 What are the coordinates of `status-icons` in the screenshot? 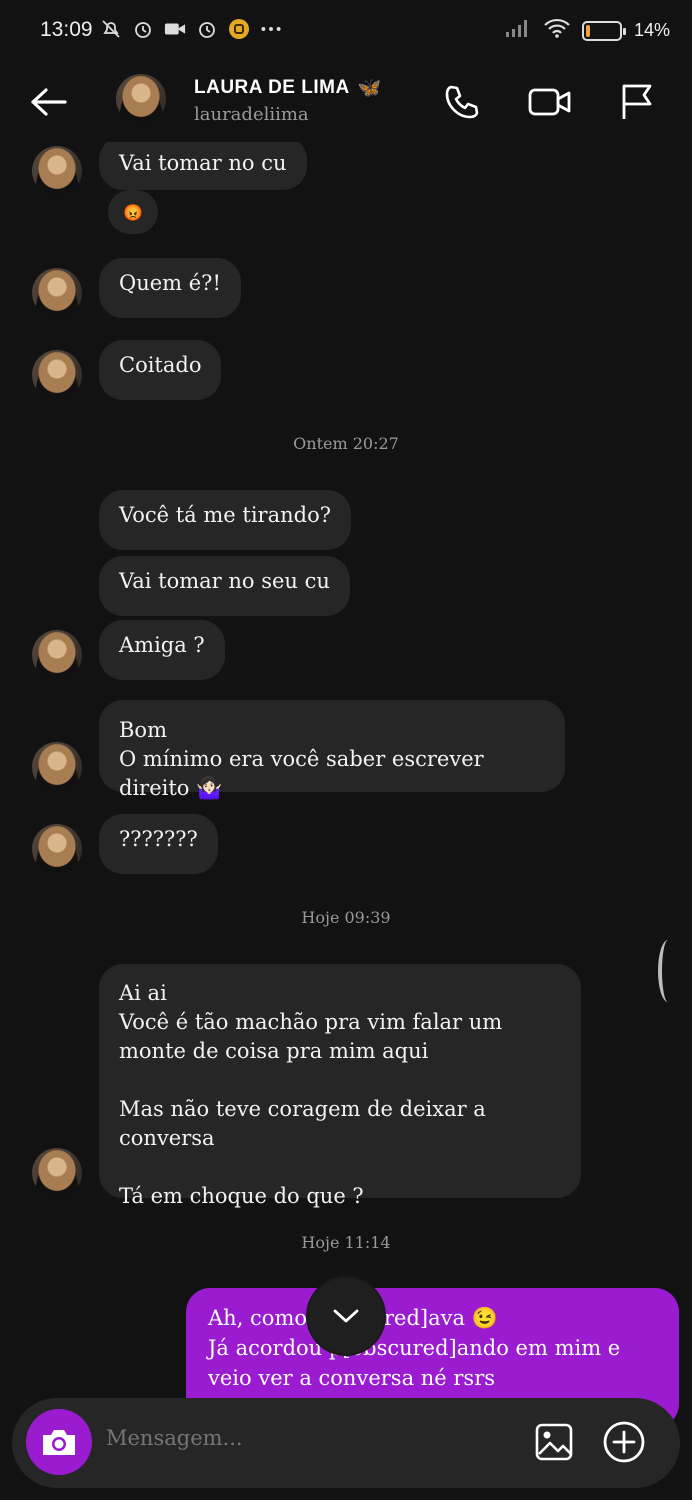 It's located at (191, 29).